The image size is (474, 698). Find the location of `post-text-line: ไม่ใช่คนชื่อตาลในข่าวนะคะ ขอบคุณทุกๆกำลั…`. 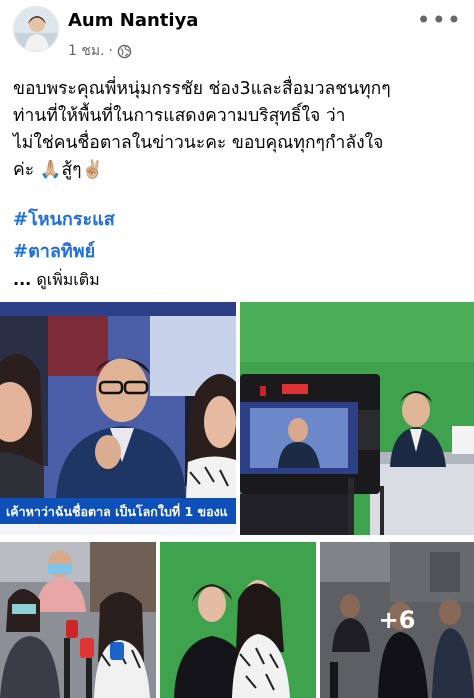

post-text-line: ไม่ใช่คนชื่อตาลในข่าวนะคะ ขอบคุณทุกๆกำลั… is located at coordinates (198, 143).